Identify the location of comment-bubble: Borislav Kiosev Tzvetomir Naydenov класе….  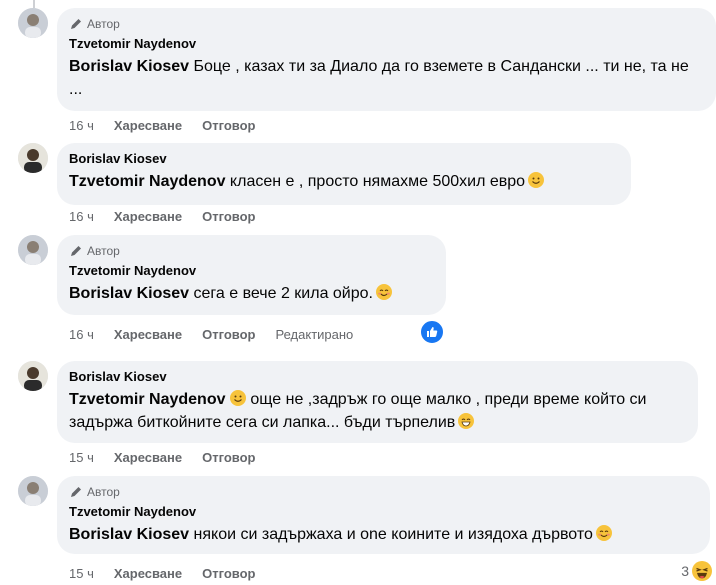
(344, 174).